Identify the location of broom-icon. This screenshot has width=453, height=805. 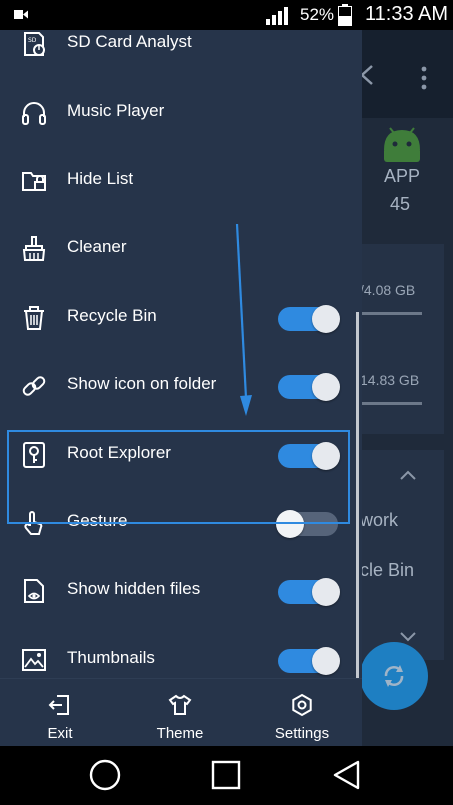
(34, 248).